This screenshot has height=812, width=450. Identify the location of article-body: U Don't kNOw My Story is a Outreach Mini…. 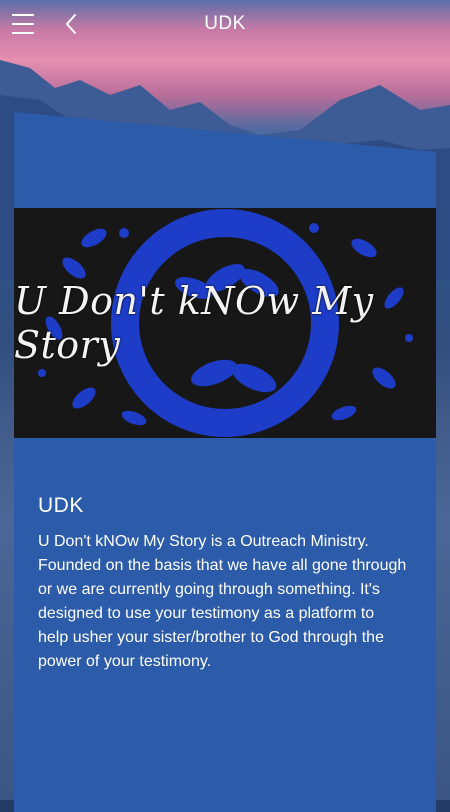
(222, 601).